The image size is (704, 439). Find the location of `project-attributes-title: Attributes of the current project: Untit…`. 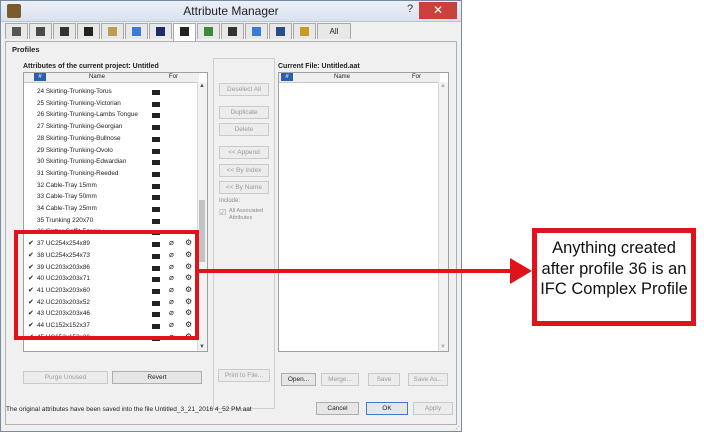

project-attributes-title: Attributes of the current project: Untit… is located at coordinates (91, 66).